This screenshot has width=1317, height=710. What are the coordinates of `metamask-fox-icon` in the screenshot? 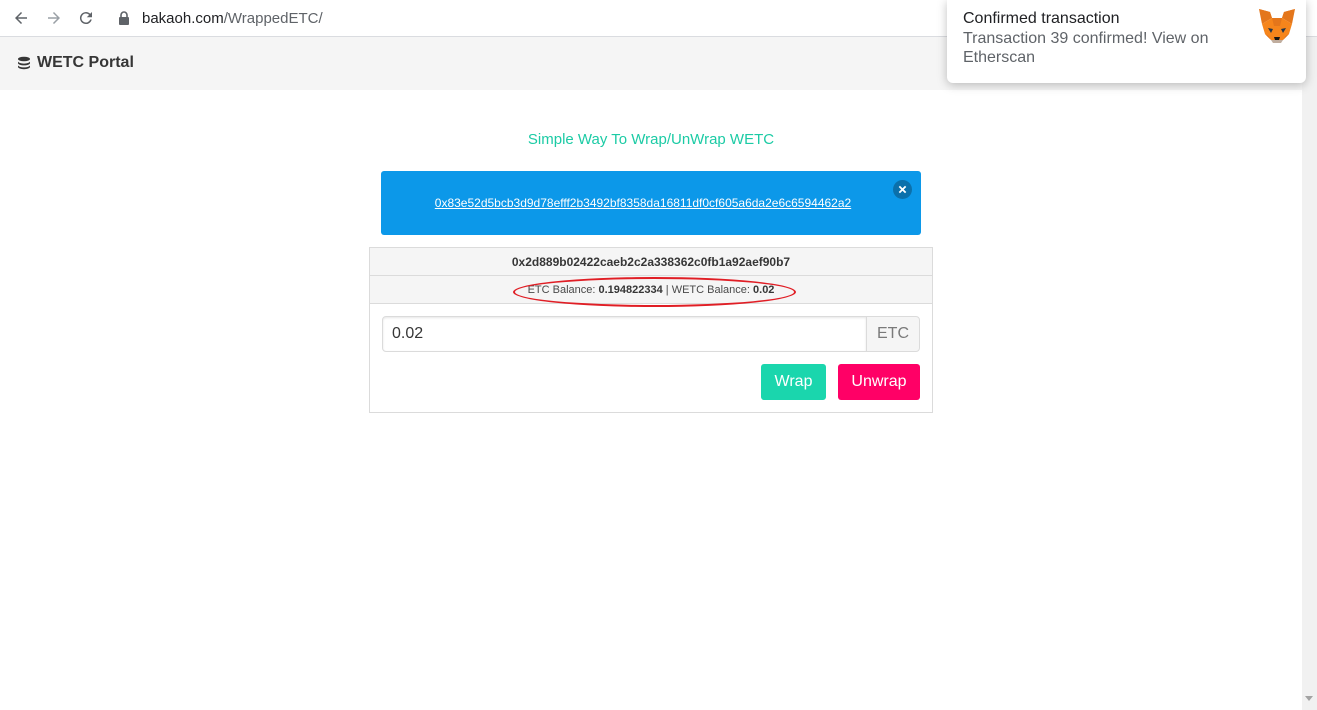 It's located at (1277, 26).